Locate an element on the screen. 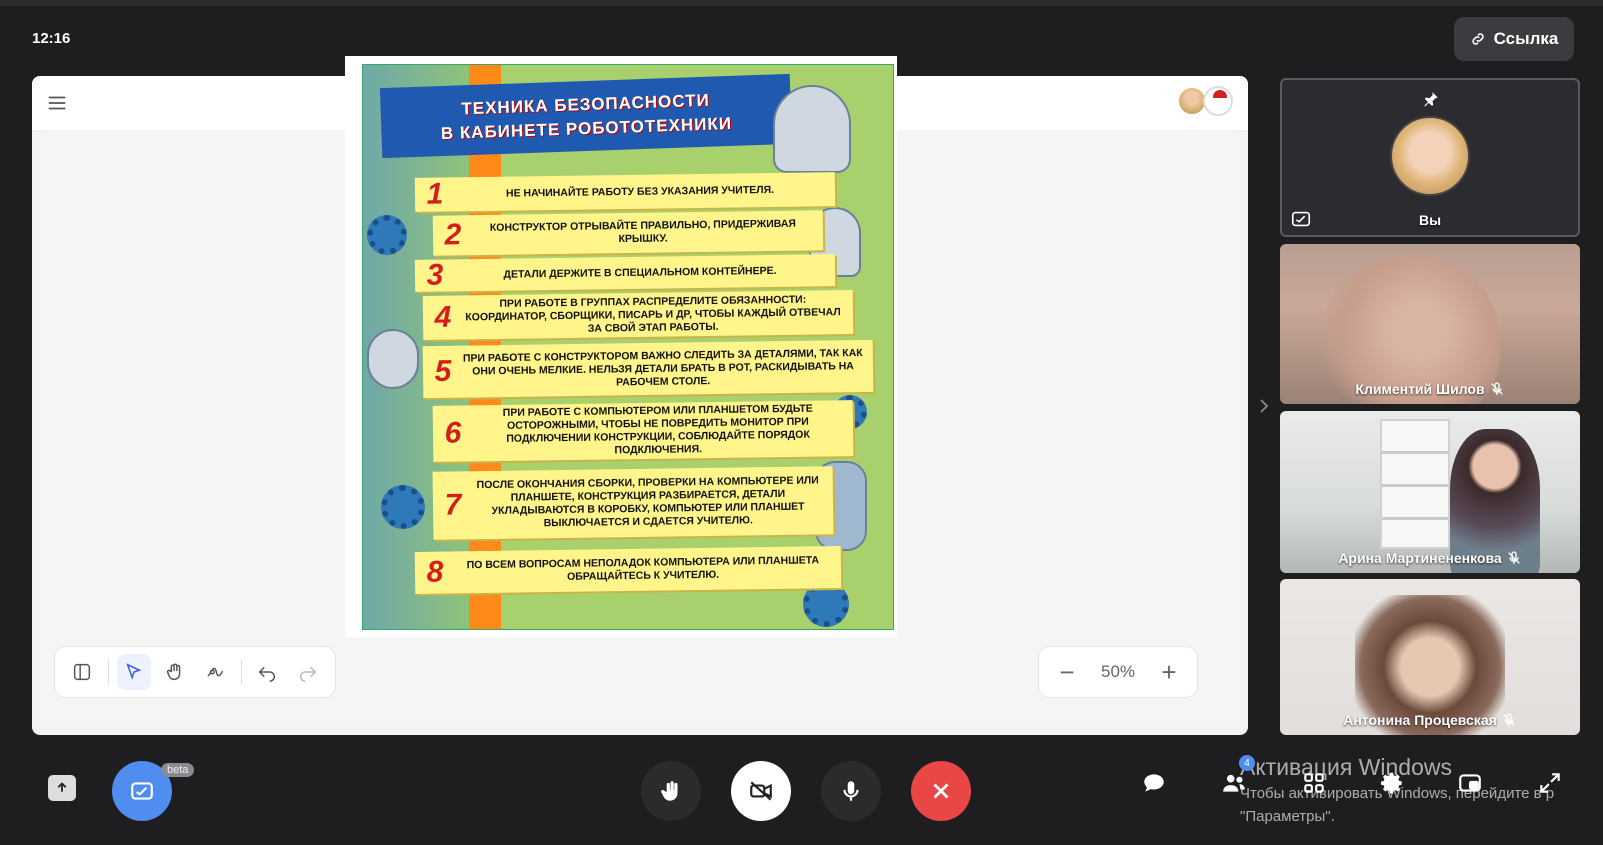  copy-link-label: Ссылка is located at coordinates (1526, 38).